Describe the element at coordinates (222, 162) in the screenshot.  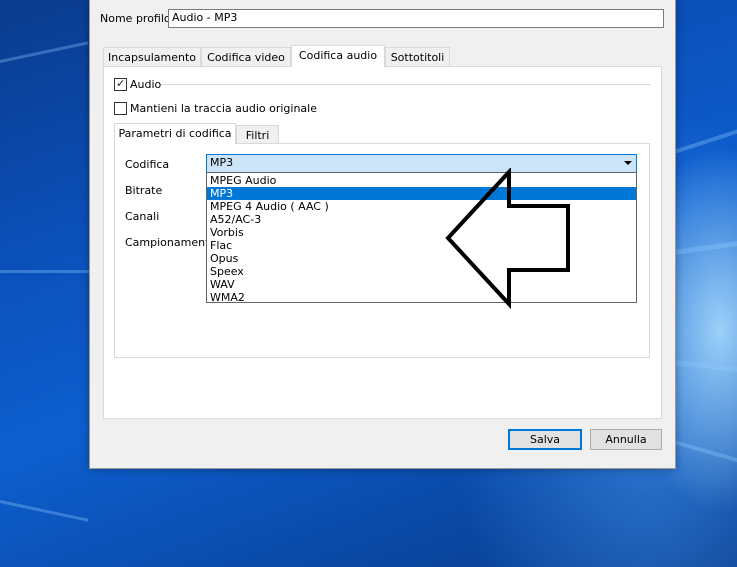
I see `codec-select-value: MP3` at that location.